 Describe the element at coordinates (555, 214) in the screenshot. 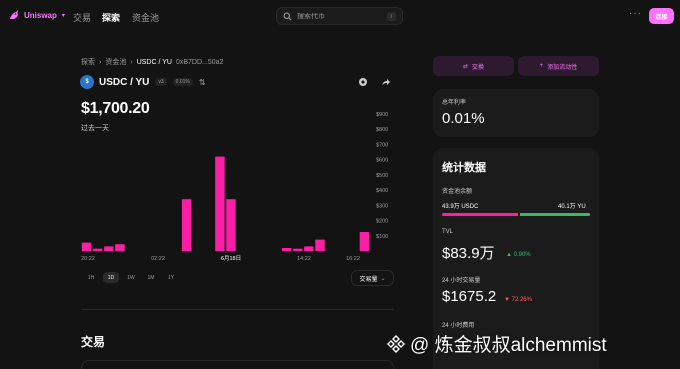

I see `balance-bar-yu` at that location.